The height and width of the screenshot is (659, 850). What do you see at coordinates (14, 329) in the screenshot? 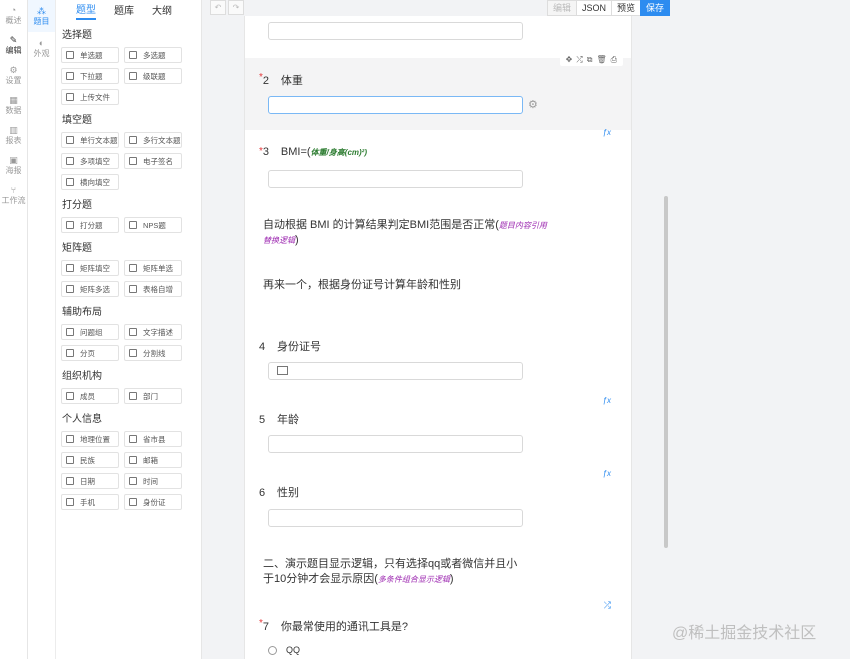
I see `nav-rail: ◔ 概述 ✎ 编辑 ⚙ 设置 ▦ 数据 ▥ 报表 ▣ 海报 ⑂ 工作流` at bounding box center [14, 329].